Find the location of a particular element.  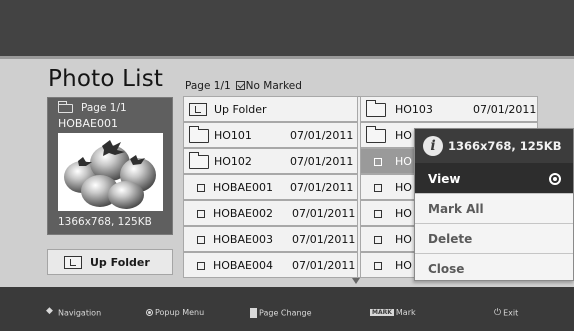

exit-icon: ⏻ is located at coordinates (498, 313).